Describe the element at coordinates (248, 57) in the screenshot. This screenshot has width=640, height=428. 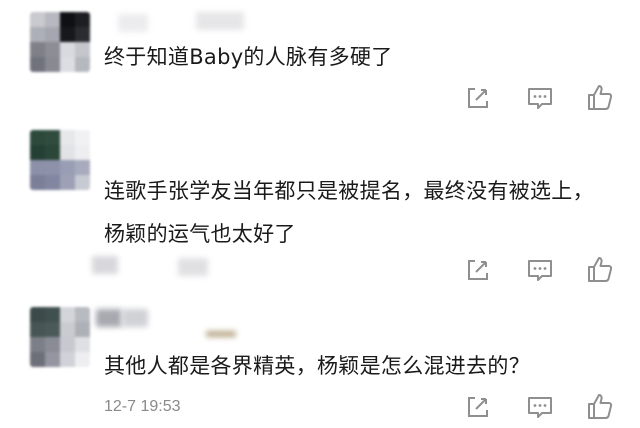
I see `comment-text: 终于知道Baby的人脉有多硬了` at that location.